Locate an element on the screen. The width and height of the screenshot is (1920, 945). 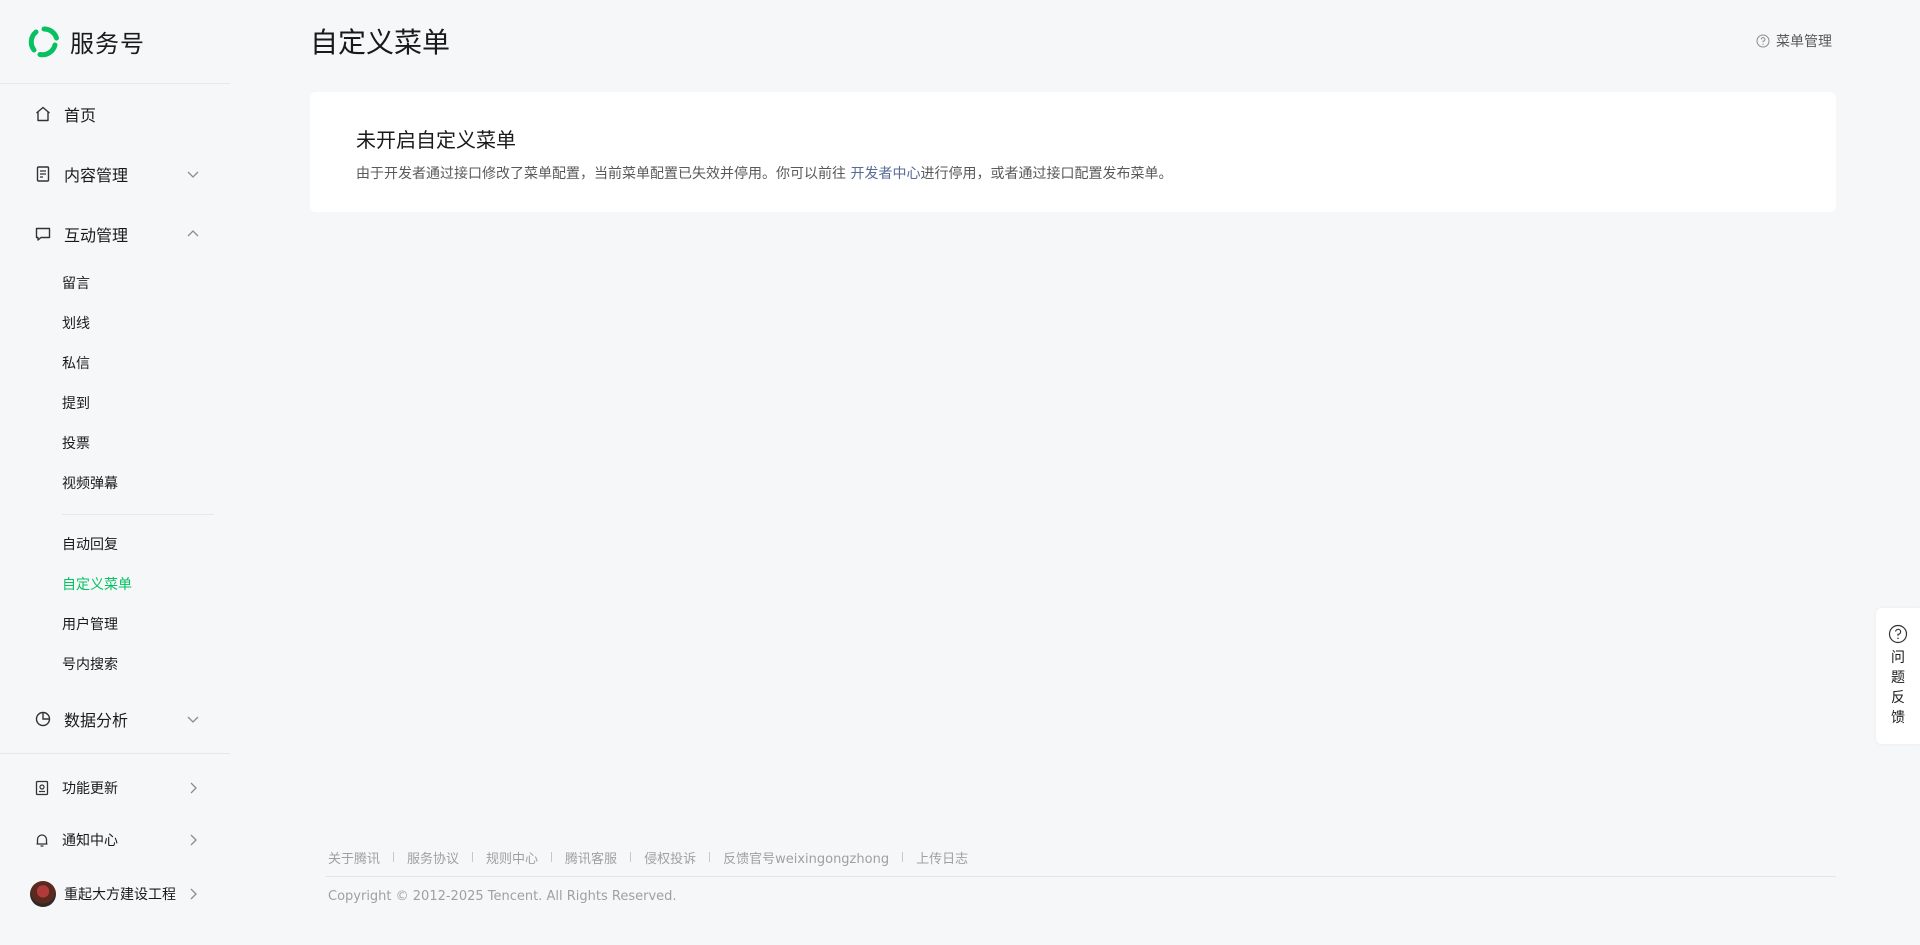
sub-item-custom-menu: 自定义菜单 is located at coordinates (115, 585).